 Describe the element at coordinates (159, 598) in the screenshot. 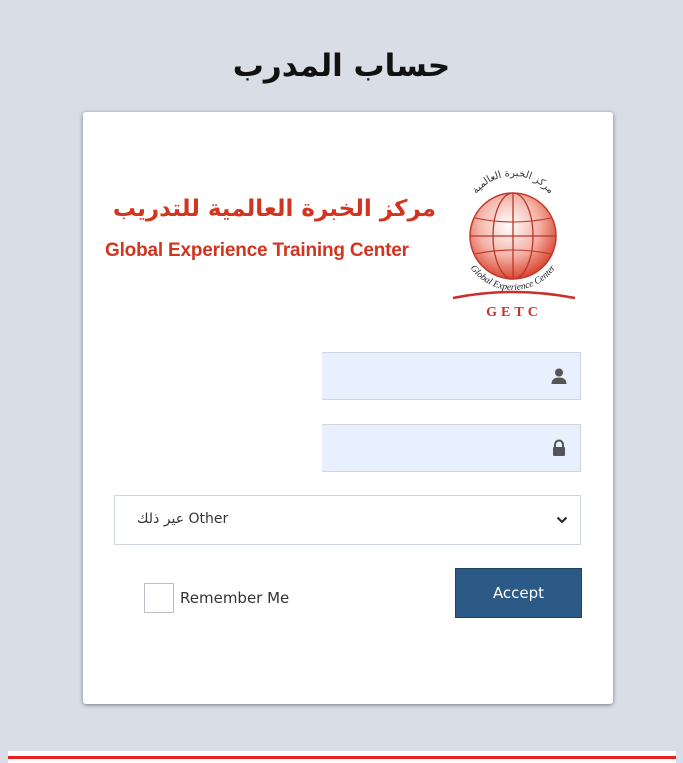

I see `remember-me-checkbox` at that location.